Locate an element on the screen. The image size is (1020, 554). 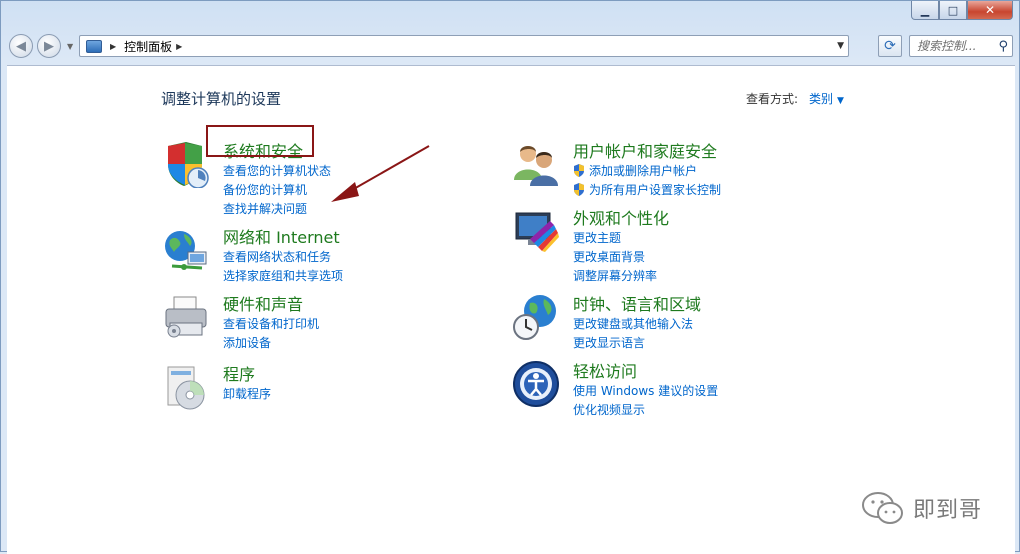
shield-icon is located at coordinates (186, 164).